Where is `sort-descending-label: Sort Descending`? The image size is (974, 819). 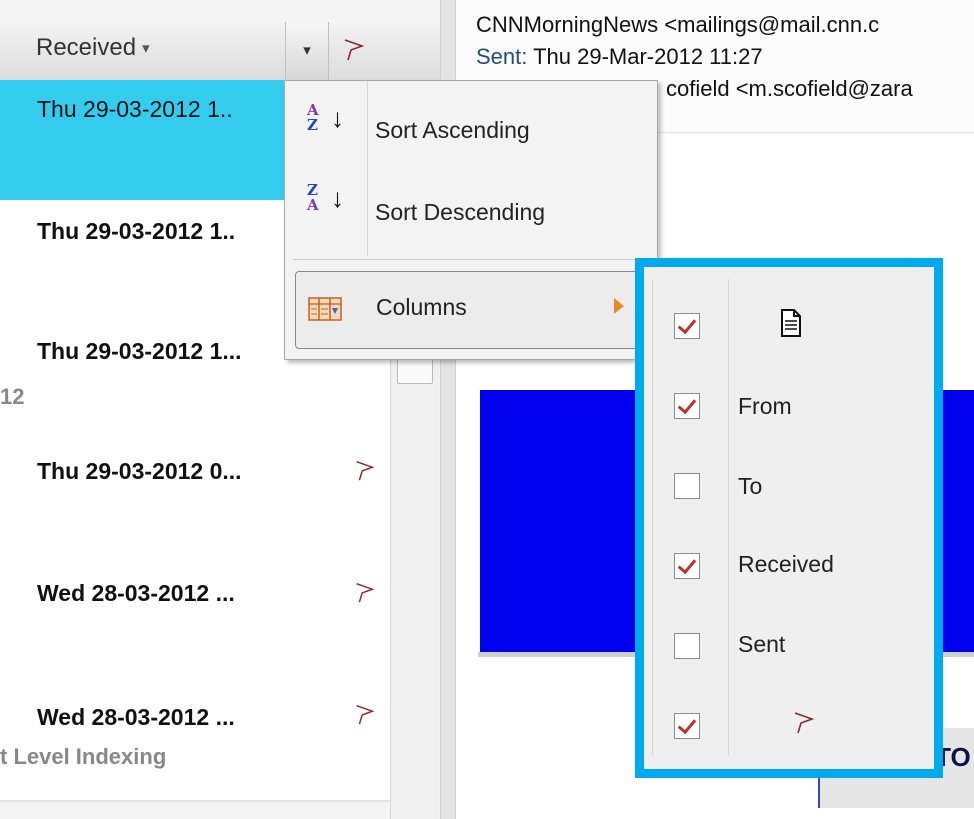
sort-descending-label: Sort Descending is located at coordinates (460, 212).